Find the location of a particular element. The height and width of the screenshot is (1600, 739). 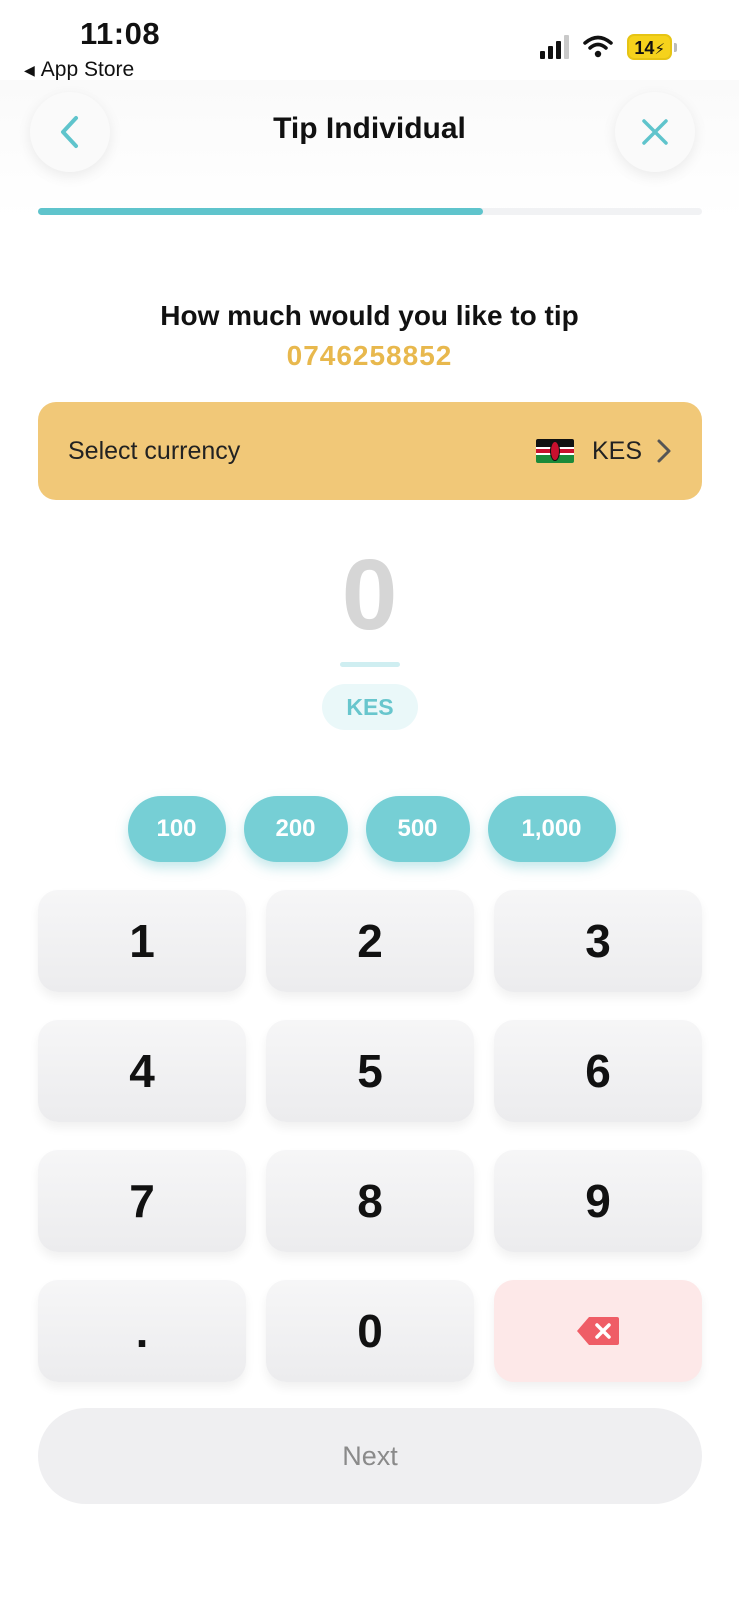

close-button is located at coordinates (655, 132).